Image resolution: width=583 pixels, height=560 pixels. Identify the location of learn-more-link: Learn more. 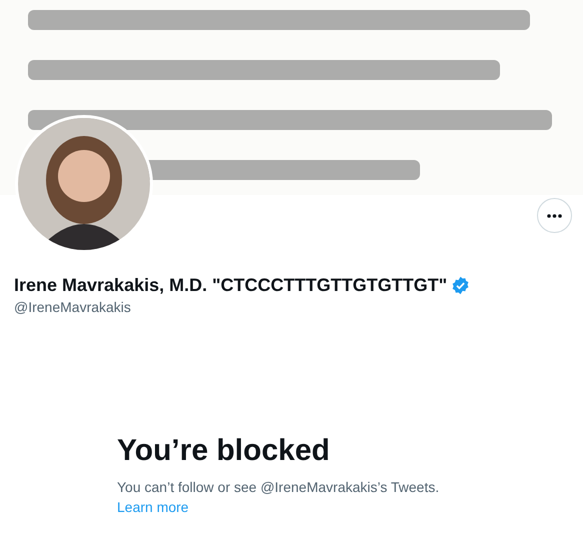
(153, 507).